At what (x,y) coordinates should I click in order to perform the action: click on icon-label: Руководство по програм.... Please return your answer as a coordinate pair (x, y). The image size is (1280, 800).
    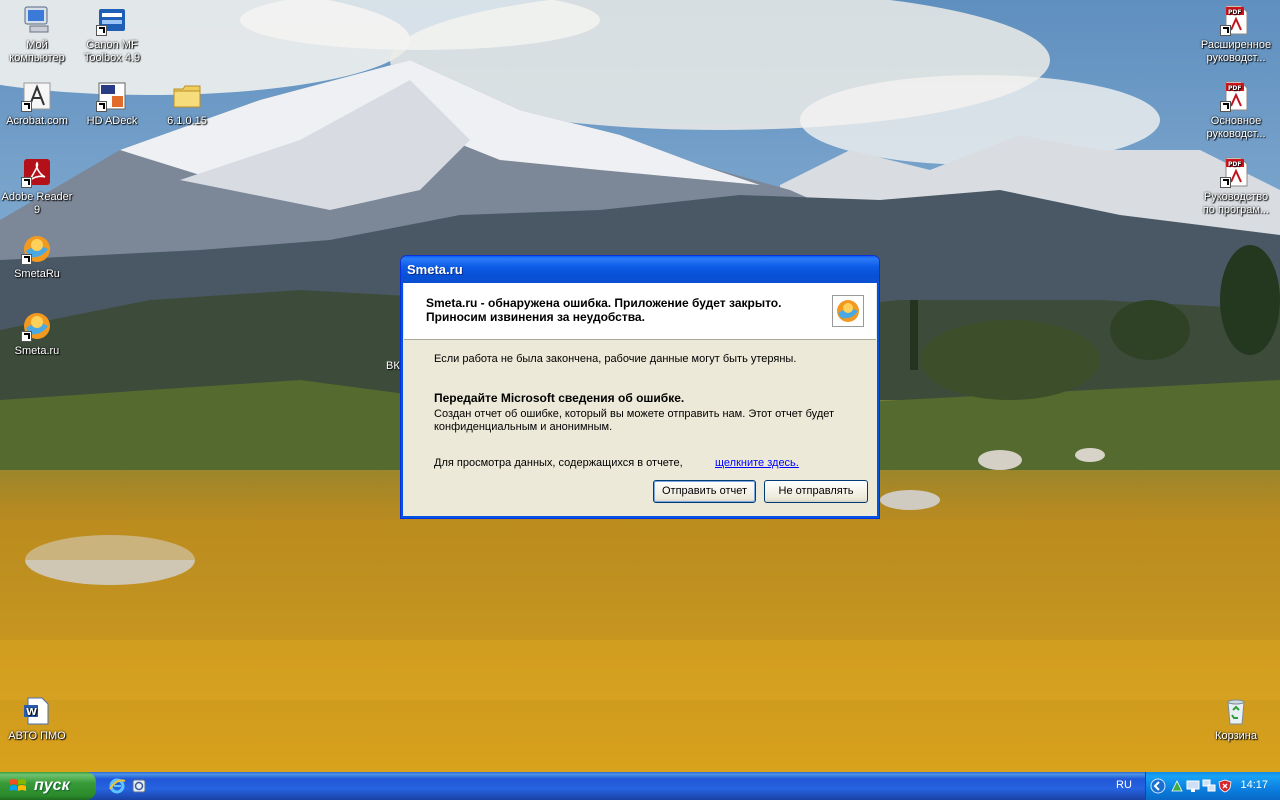
    Looking at the image, I should click on (1236, 203).